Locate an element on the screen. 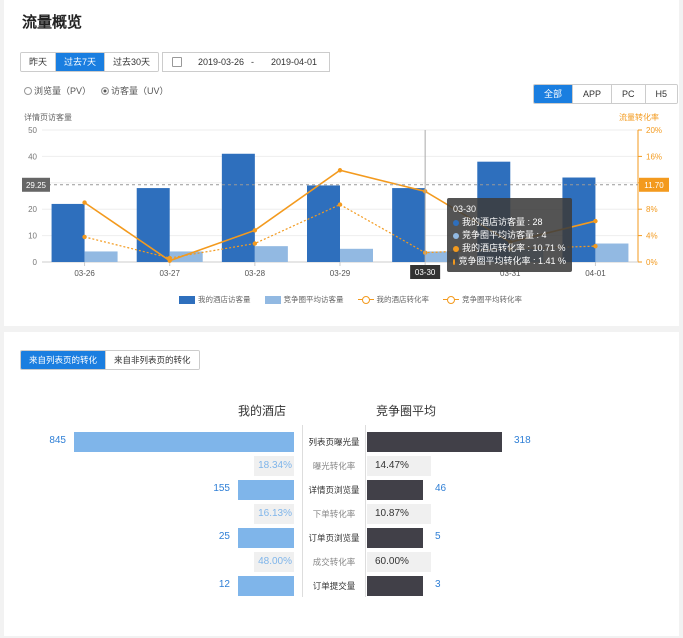  funnel-value-my-hotel: 155 is located at coordinates (221, 488).